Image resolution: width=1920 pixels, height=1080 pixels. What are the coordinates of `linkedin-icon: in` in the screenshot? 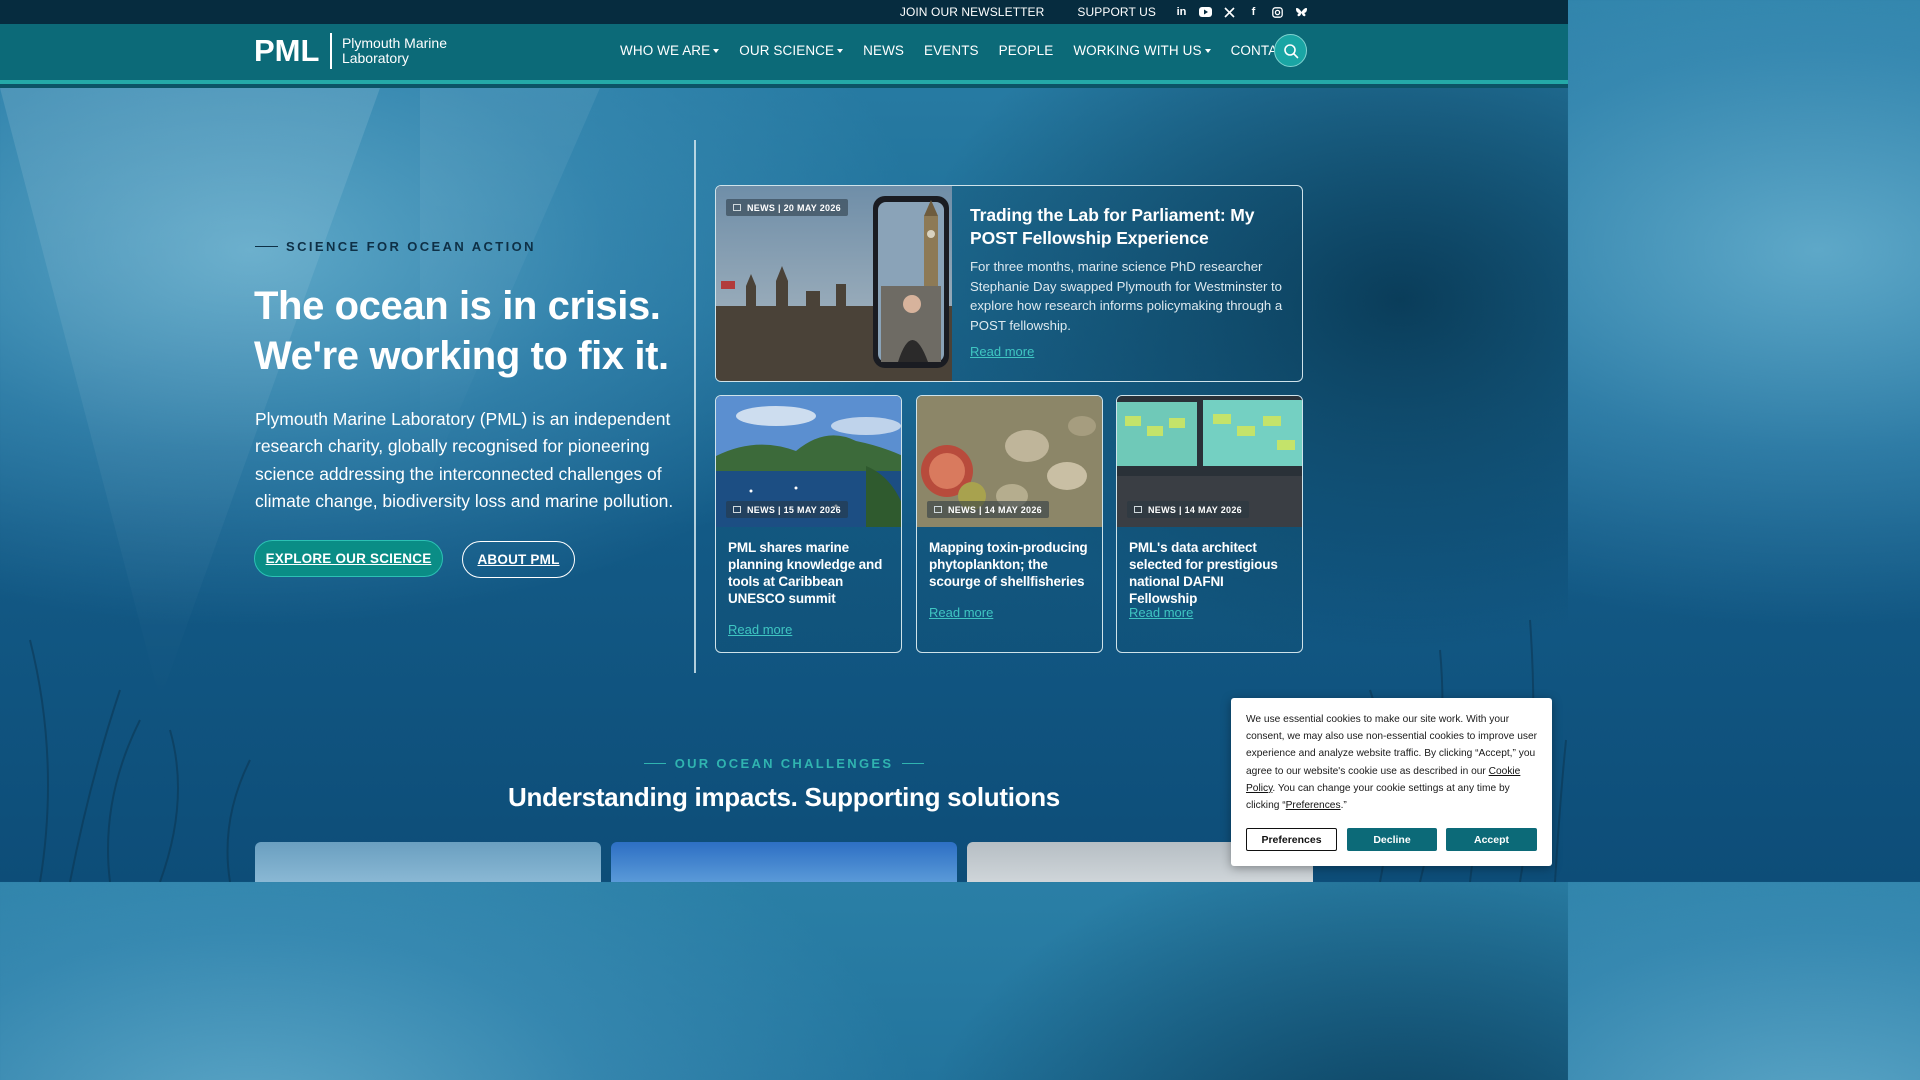 It's located at (1181, 12).